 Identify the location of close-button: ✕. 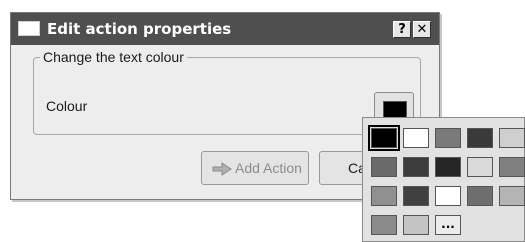
(422, 29).